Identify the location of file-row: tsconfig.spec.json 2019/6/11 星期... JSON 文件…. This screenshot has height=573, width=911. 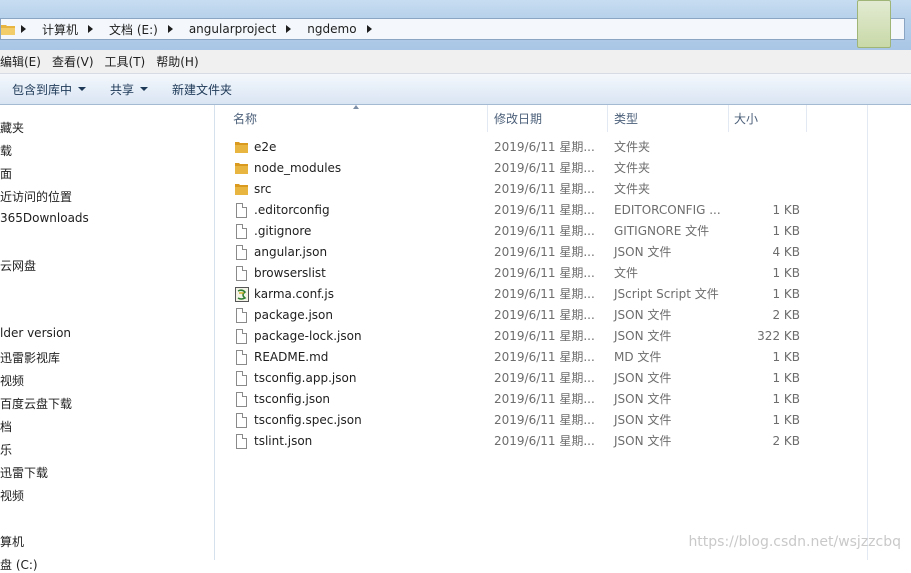
(515, 420).